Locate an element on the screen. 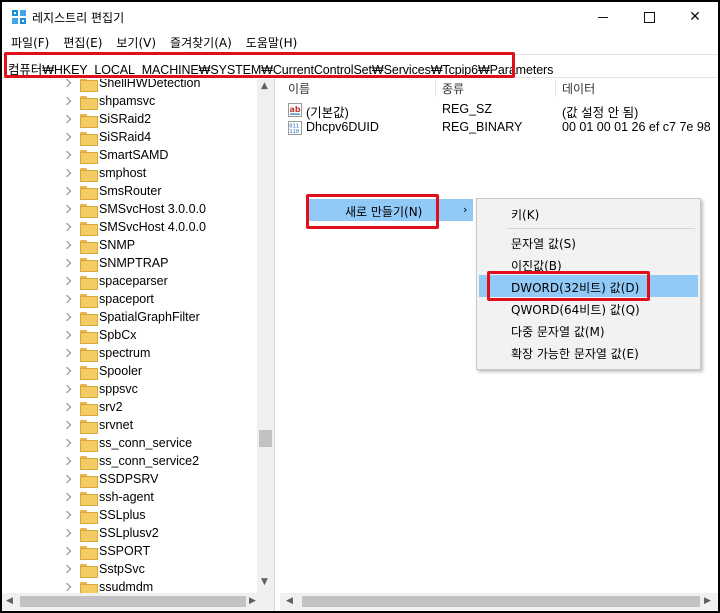  column-header-type: 종류 is located at coordinates (453, 89).